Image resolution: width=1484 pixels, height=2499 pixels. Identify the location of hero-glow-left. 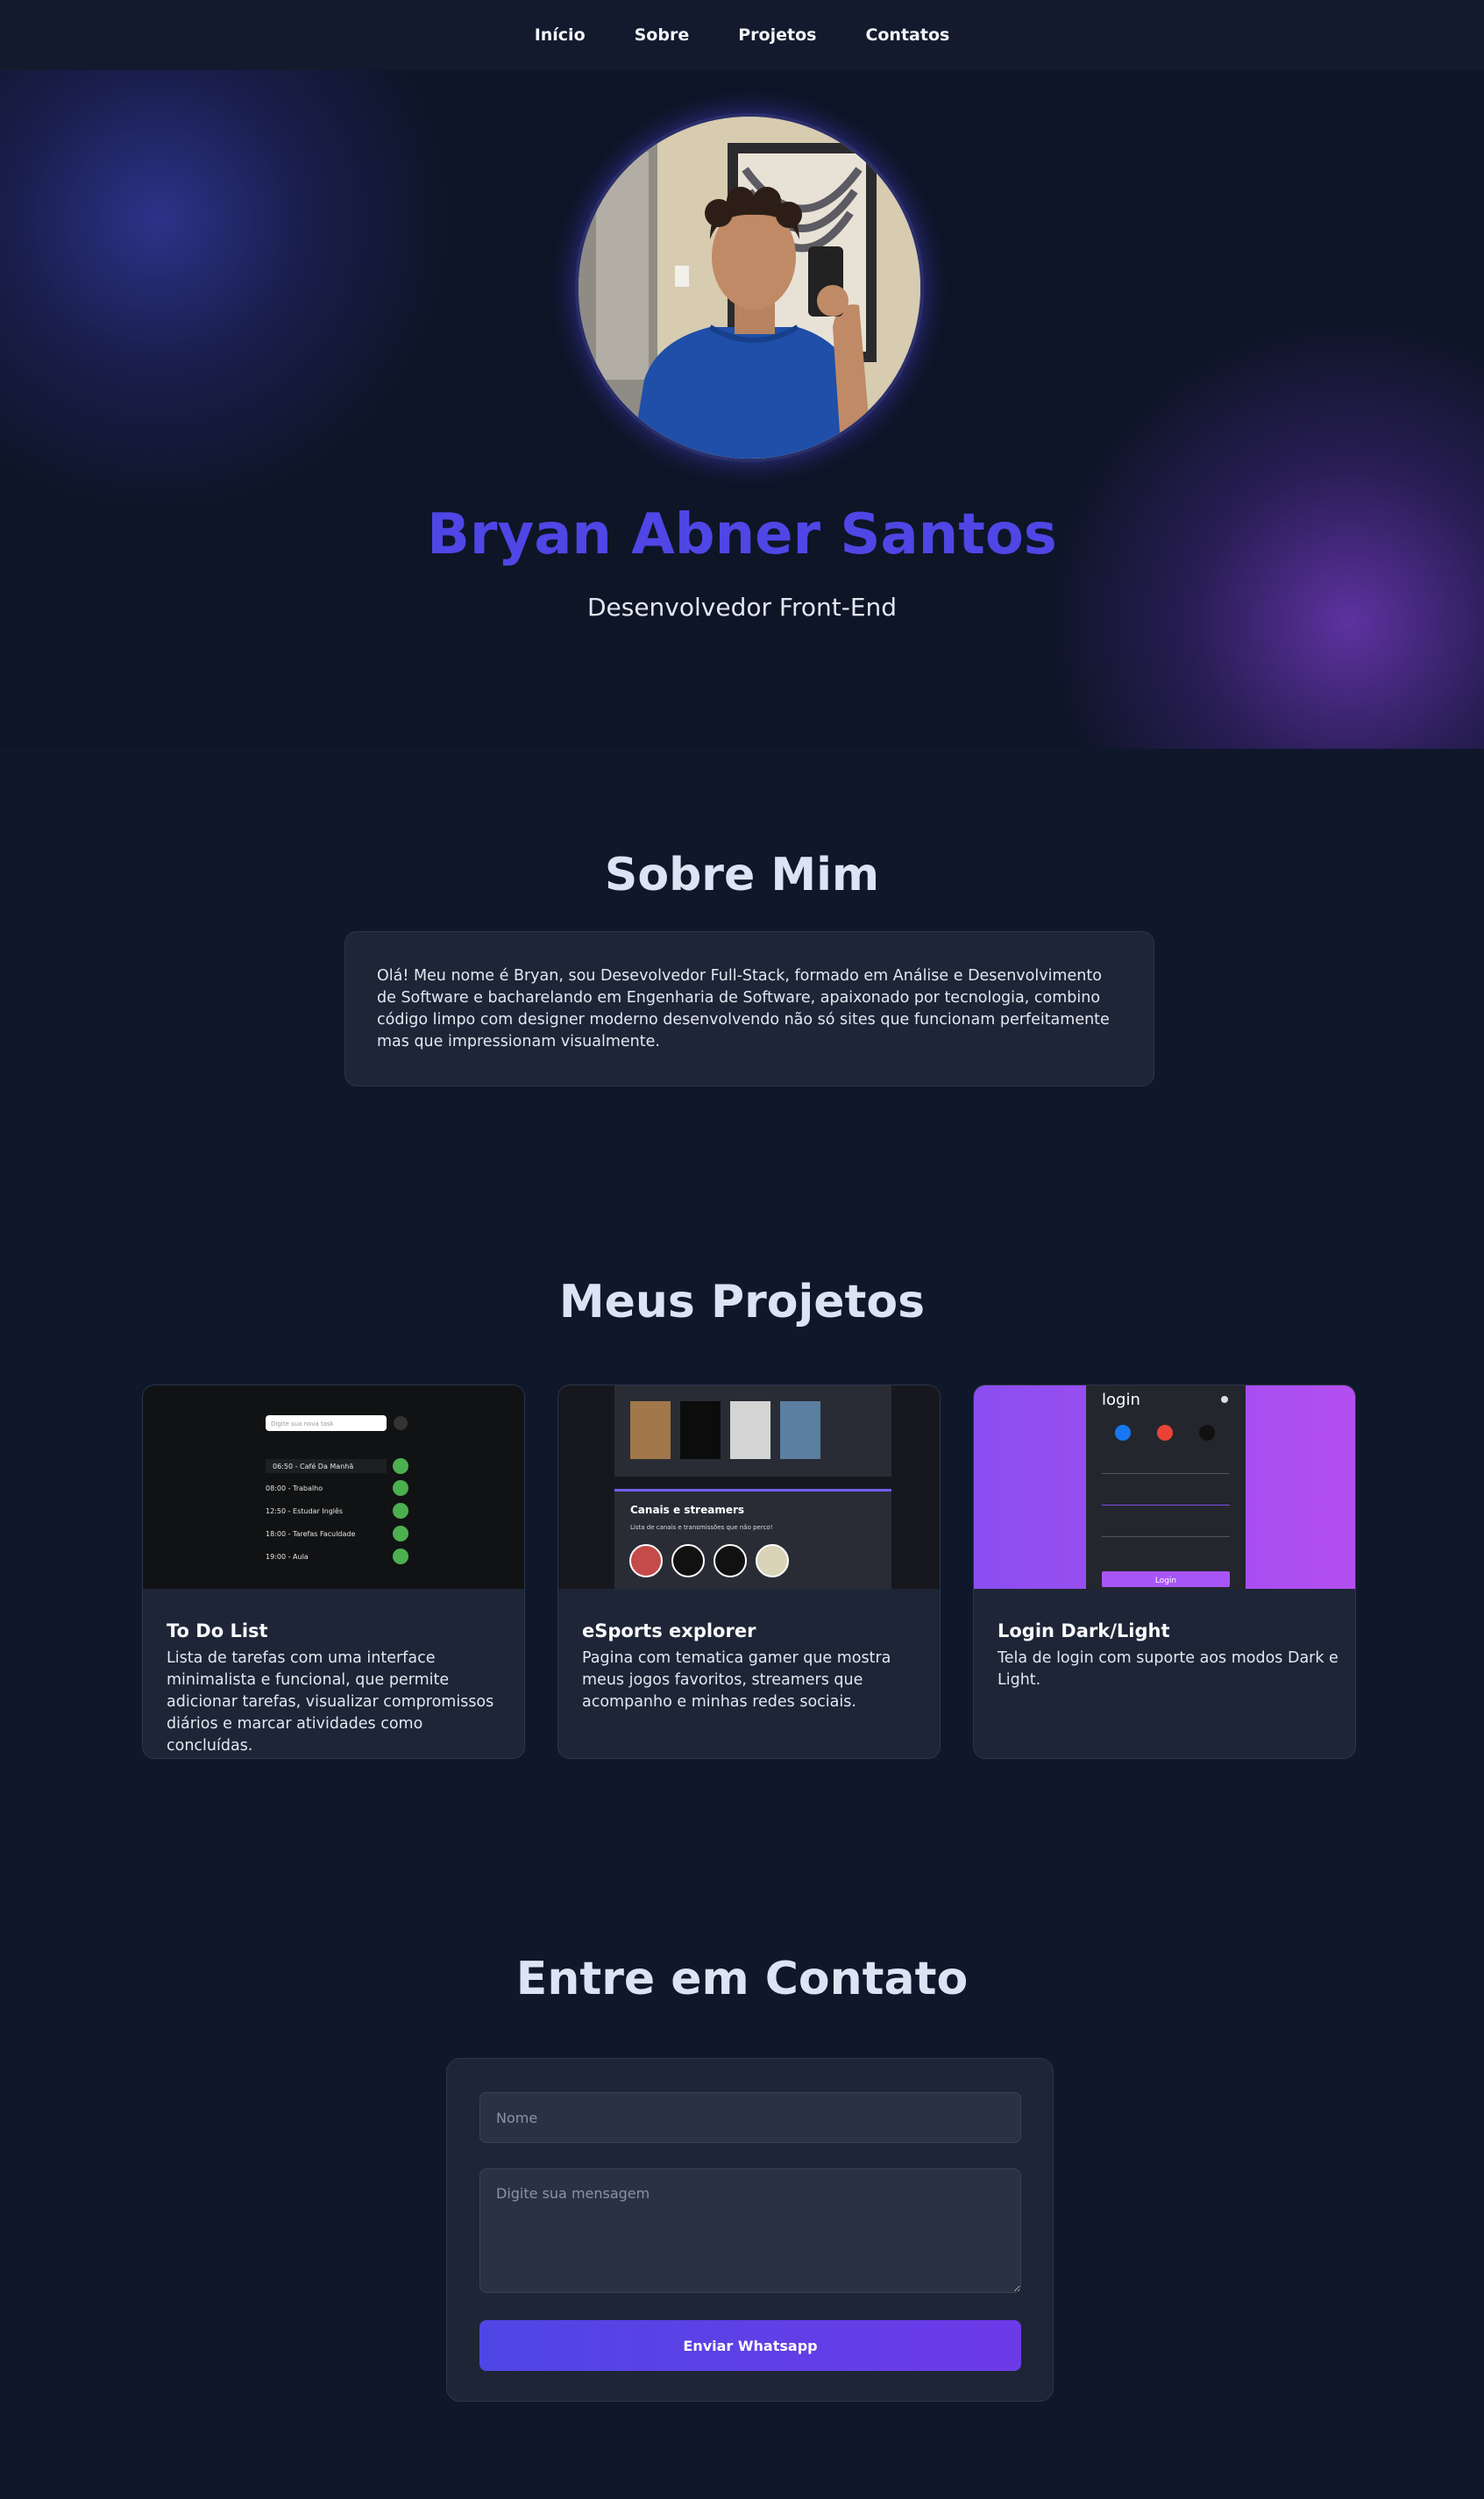
(232, 298).